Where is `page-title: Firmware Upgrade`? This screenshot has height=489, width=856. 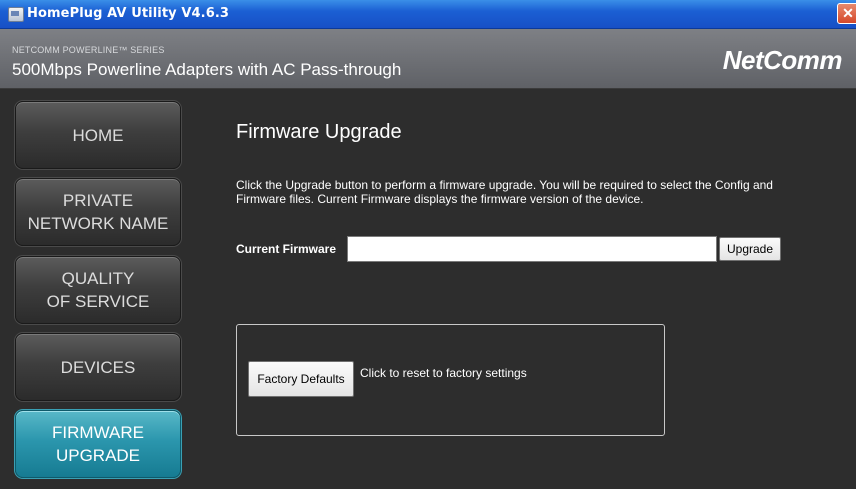 page-title: Firmware Upgrade is located at coordinates (319, 132).